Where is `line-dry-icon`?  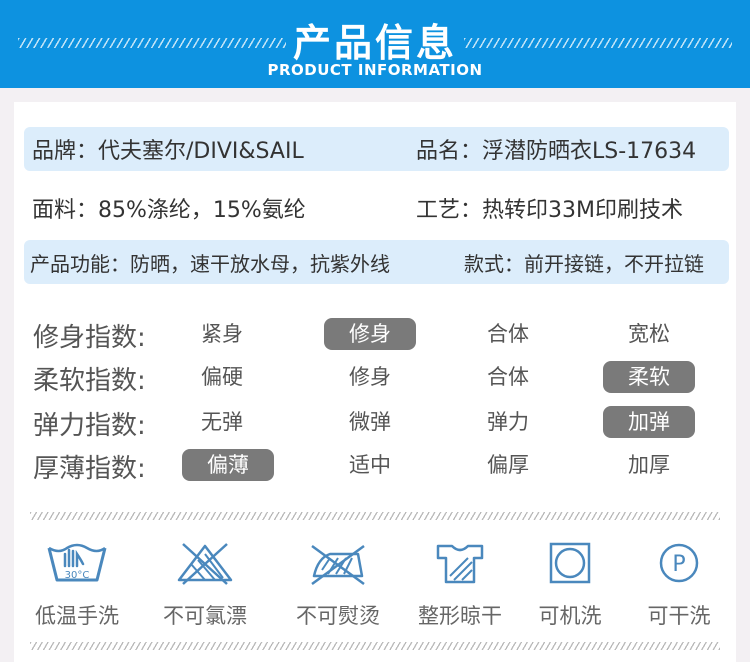 line-dry-icon is located at coordinates (460, 564).